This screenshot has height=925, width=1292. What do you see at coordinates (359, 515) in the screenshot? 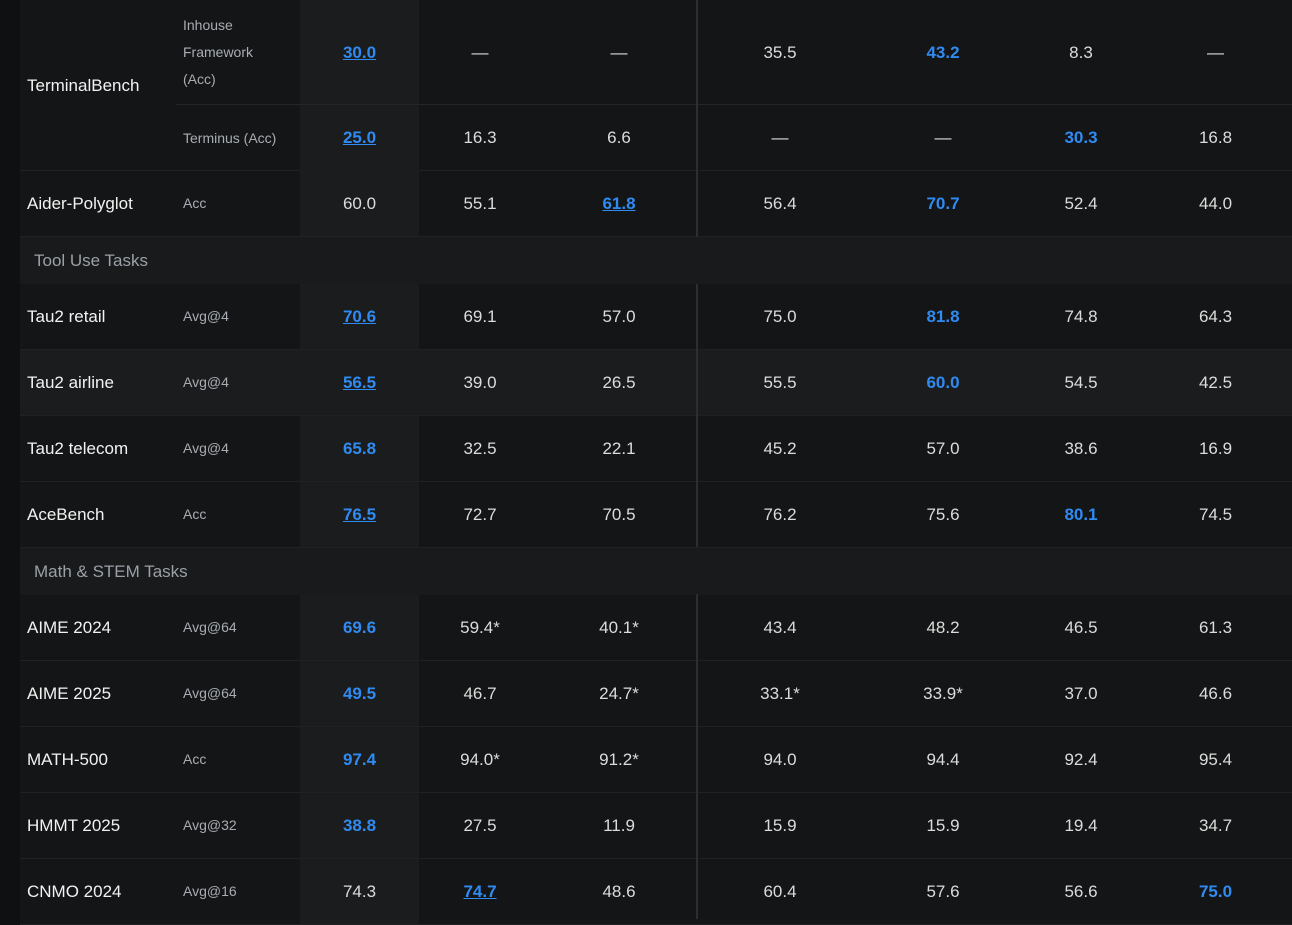
I see `best-score-link: 76.5` at bounding box center [359, 515].